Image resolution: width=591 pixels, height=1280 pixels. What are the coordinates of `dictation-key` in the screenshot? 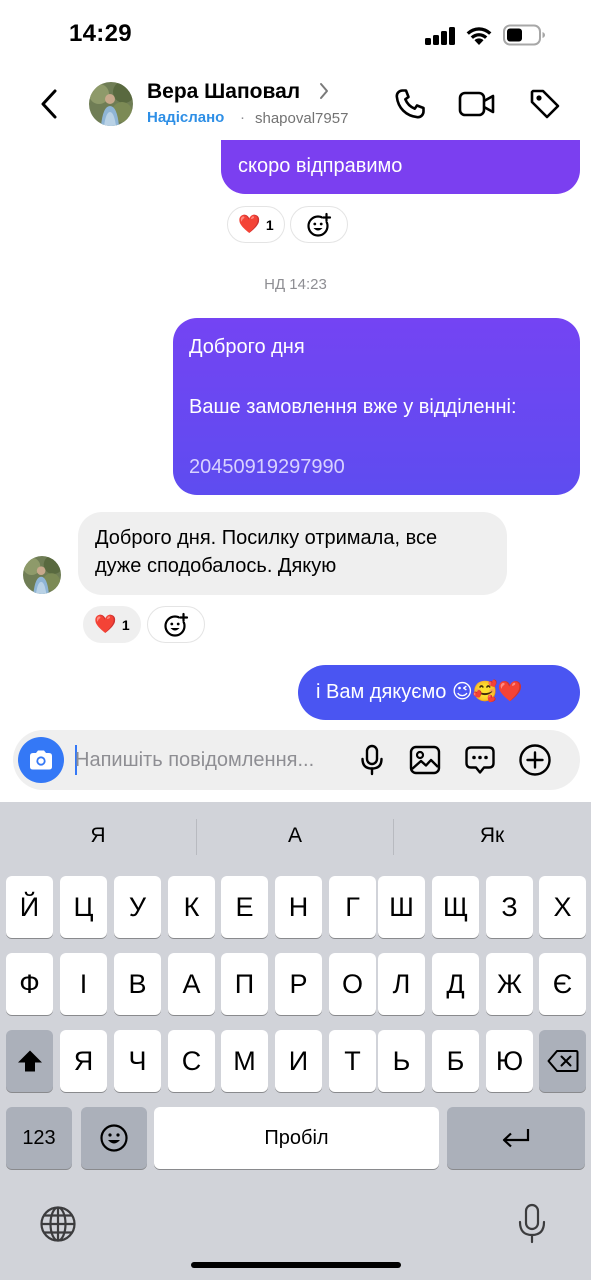 It's located at (532, 1224).